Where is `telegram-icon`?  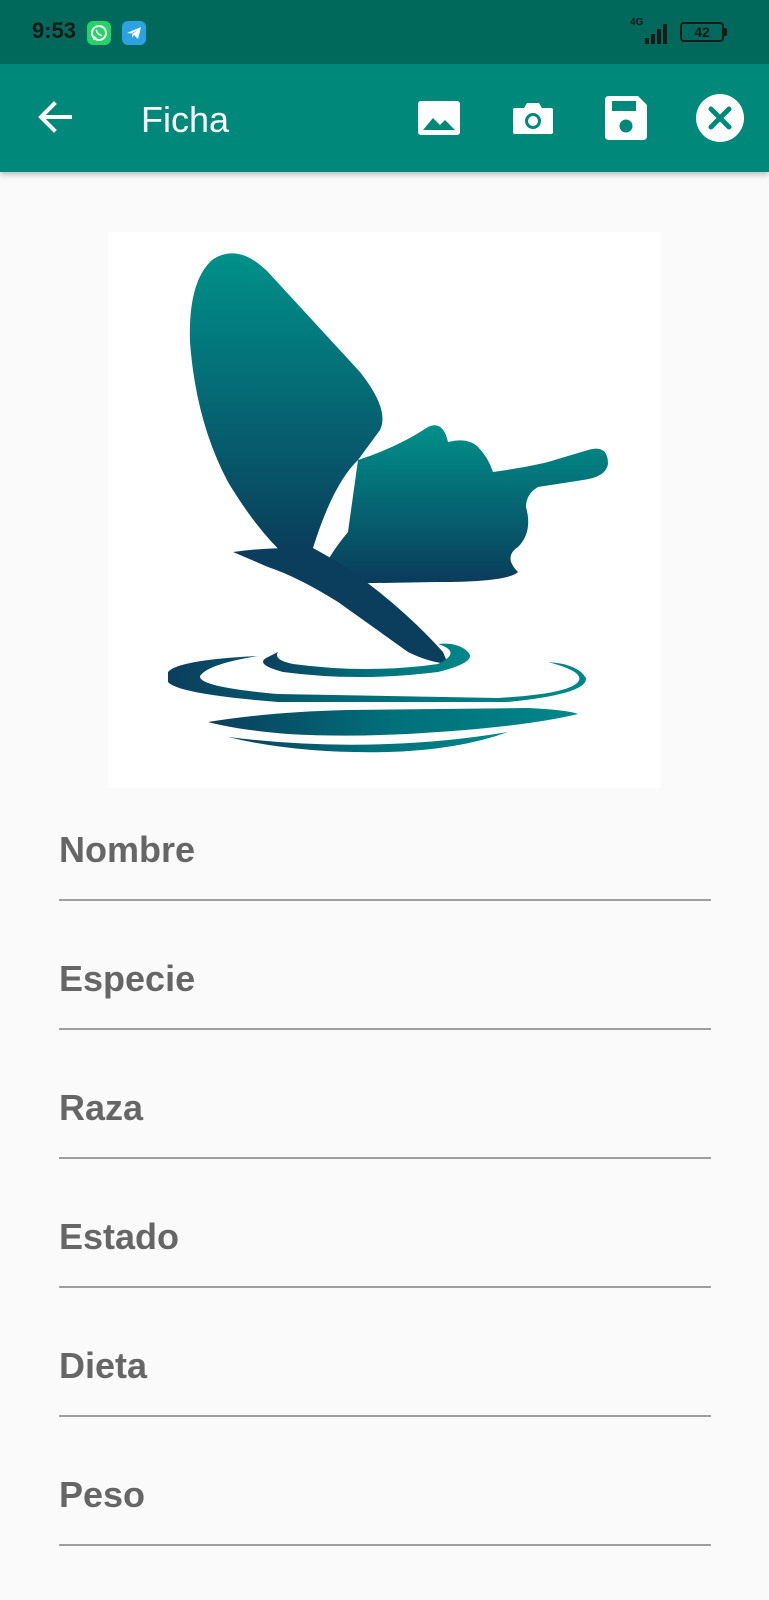 telegram-icon is located at coordinates (134, 33).